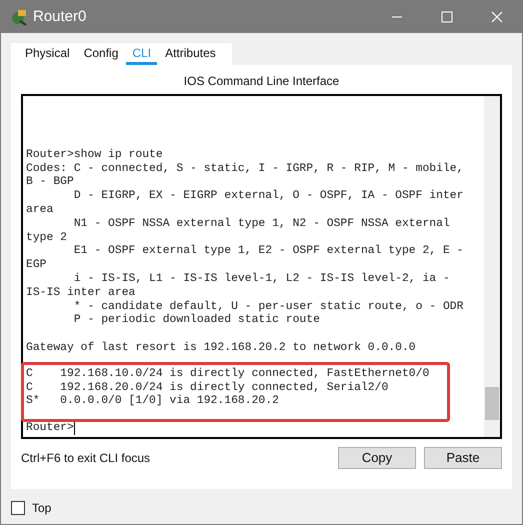  I want to click on console-line: Router>show ip route, so click(95, 155).